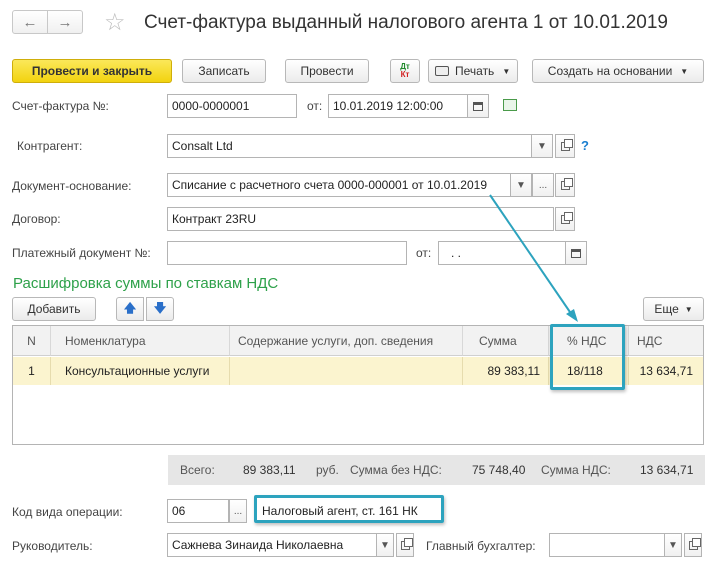  Describe the element at coordinates (607, 545) in the screenshot. I see `chief-accountant-field` at that location.